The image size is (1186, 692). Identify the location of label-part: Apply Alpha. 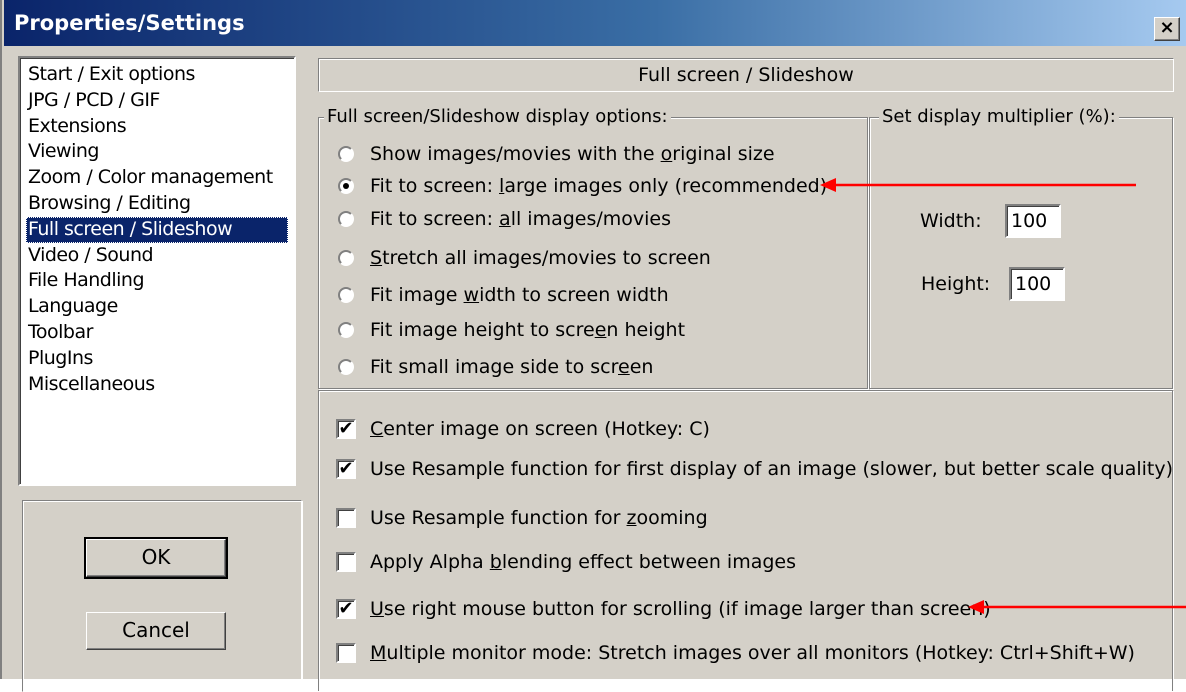
(430, 562).